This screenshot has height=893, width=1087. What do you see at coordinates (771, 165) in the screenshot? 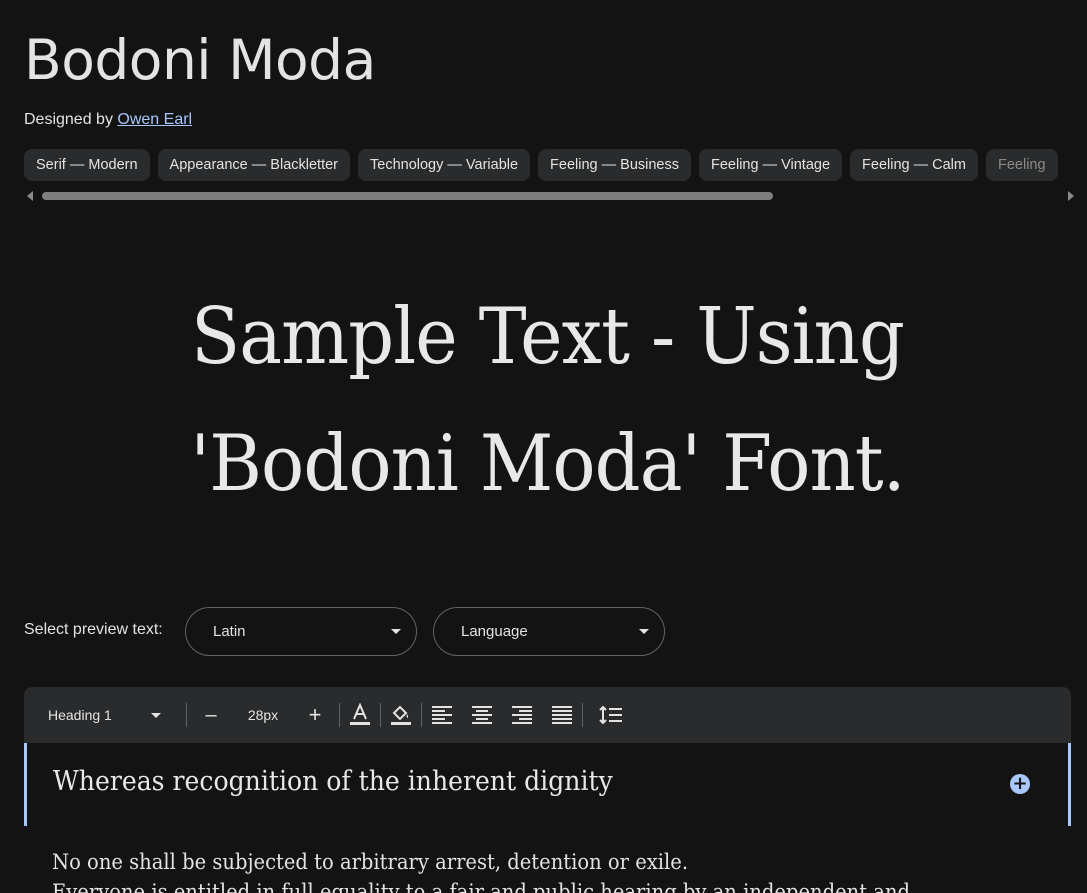
I see `tag-chip: Feeling — Vintage` at bounding box center [771, 165].